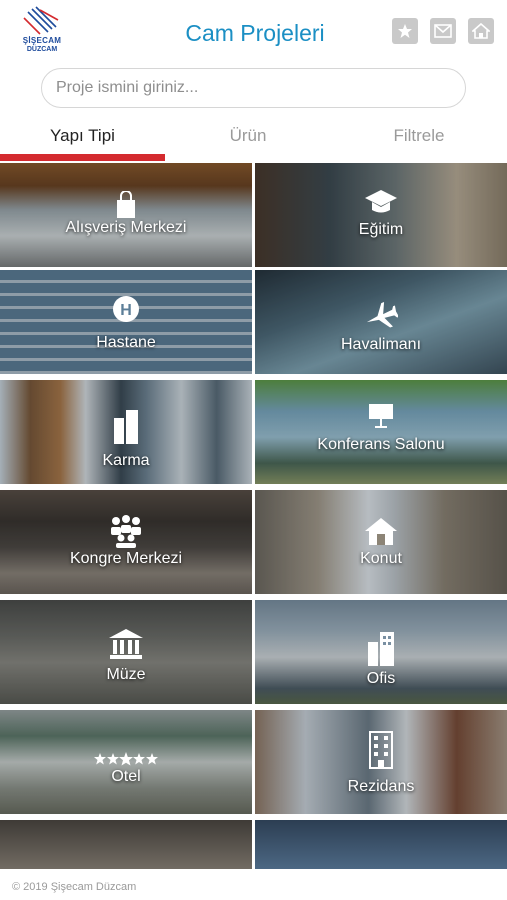 The image size is (507, 900). I want to click on category-tile-congress-center: Kongre Merkezi, so click(126, 542).